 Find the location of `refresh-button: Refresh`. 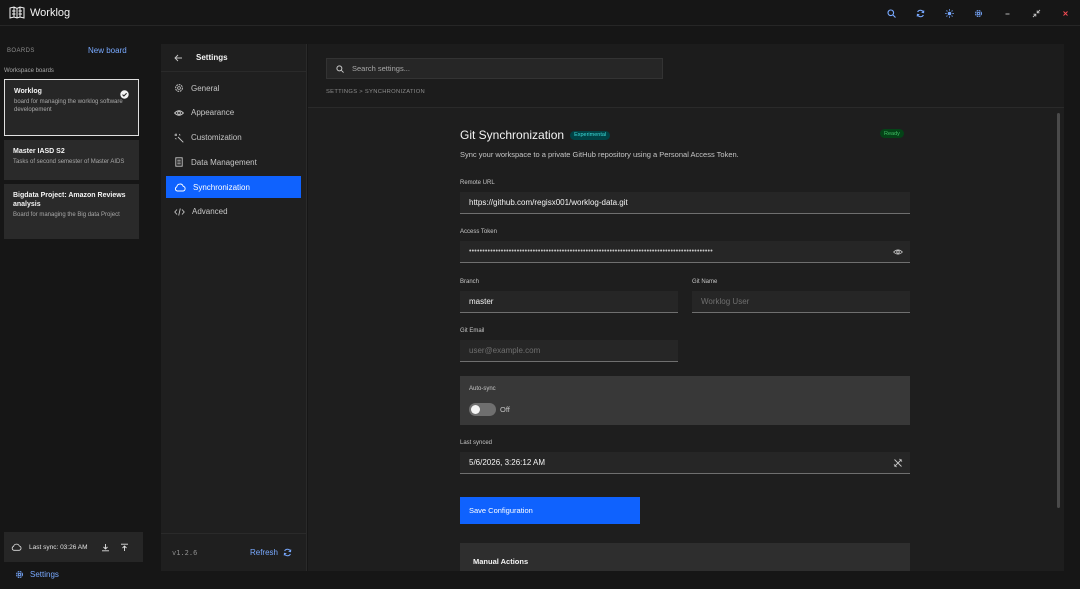

refresh-button: Refresh is located at coordinates (271, 552).